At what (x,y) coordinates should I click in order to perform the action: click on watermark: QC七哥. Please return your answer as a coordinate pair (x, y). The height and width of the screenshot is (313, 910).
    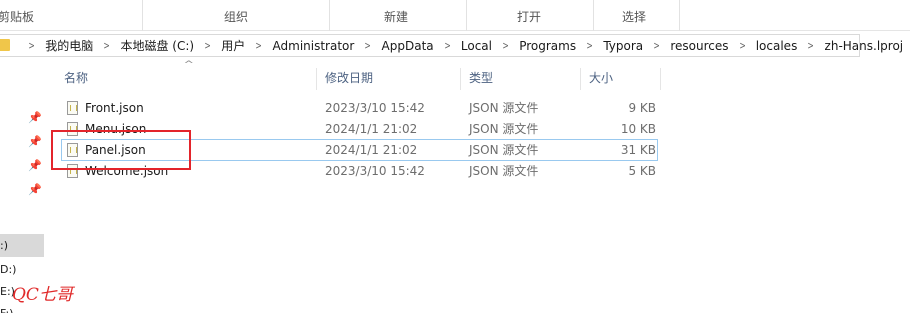
    Looking at the image, I should click on (42, 295).